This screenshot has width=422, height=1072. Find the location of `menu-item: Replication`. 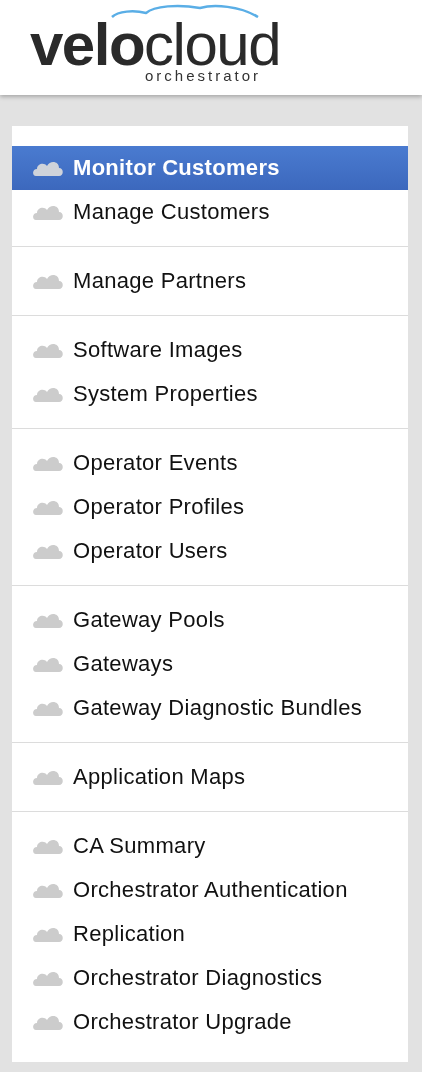

menu-item: Replication is located at coordinates (210, 934).